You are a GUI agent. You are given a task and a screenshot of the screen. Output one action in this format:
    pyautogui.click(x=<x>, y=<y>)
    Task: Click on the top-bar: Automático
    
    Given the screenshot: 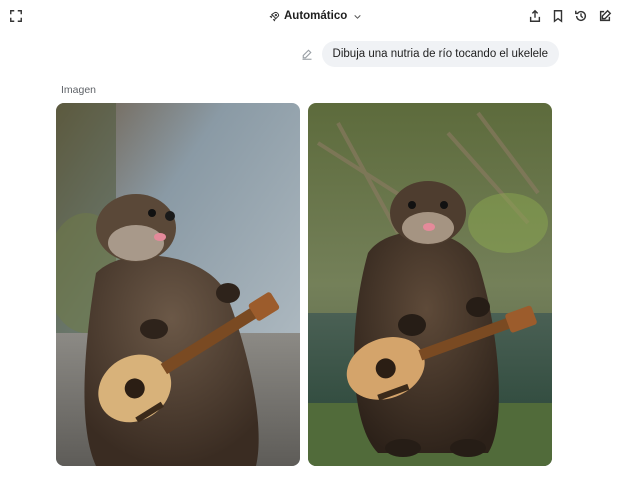 What is the action you would take?
    pyautogui.click(x=314, y=17)
    